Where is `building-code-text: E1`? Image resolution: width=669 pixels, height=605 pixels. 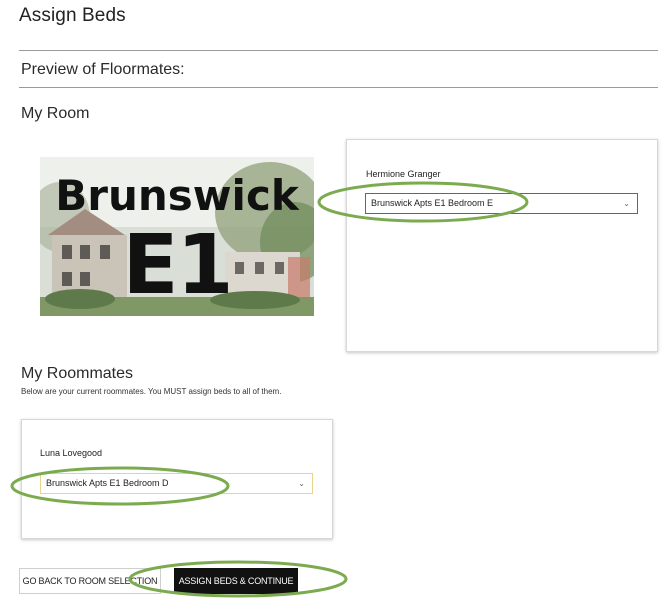
building-code-text: E1 is located at coordinates (177, 265).